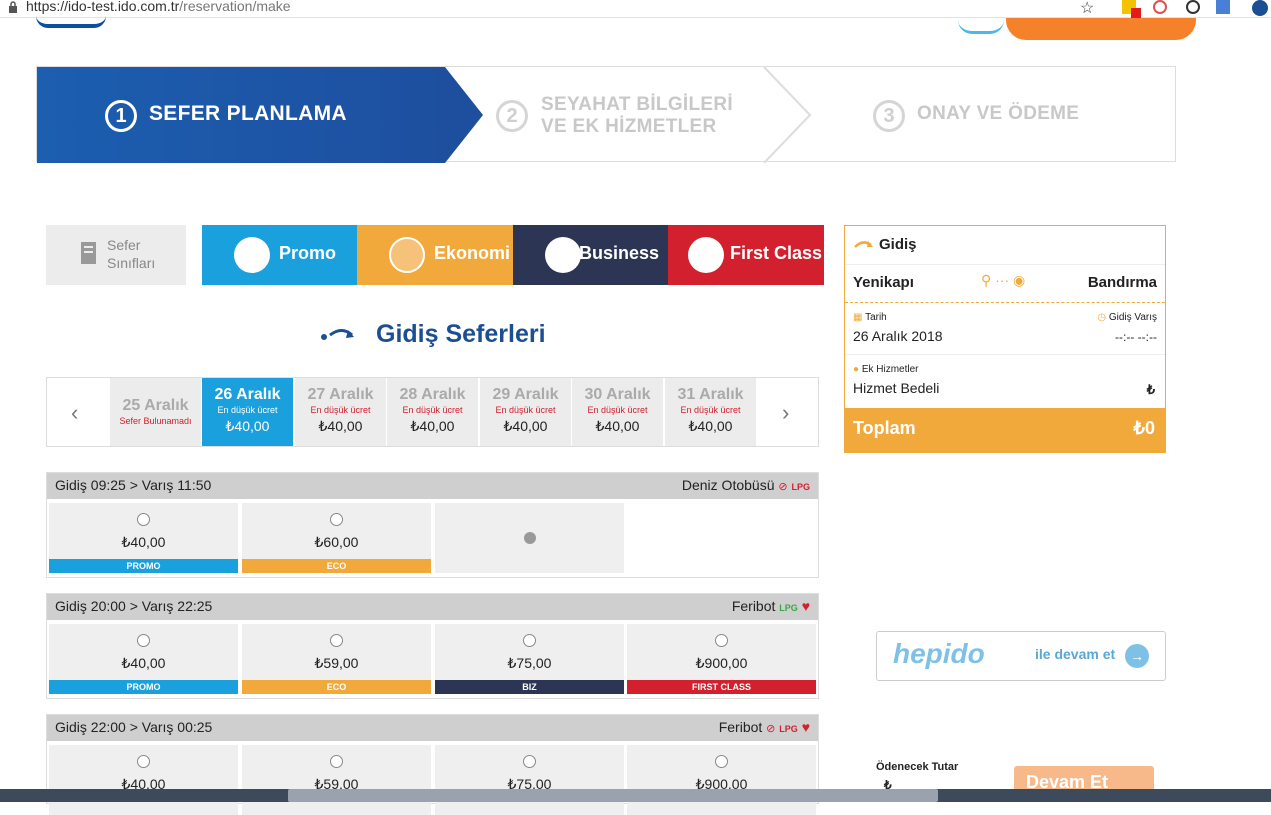 The image size is (1271, 815). Describe the element at coordinates (13, 7) in the screenshot. I see `lock-icon` at that location.